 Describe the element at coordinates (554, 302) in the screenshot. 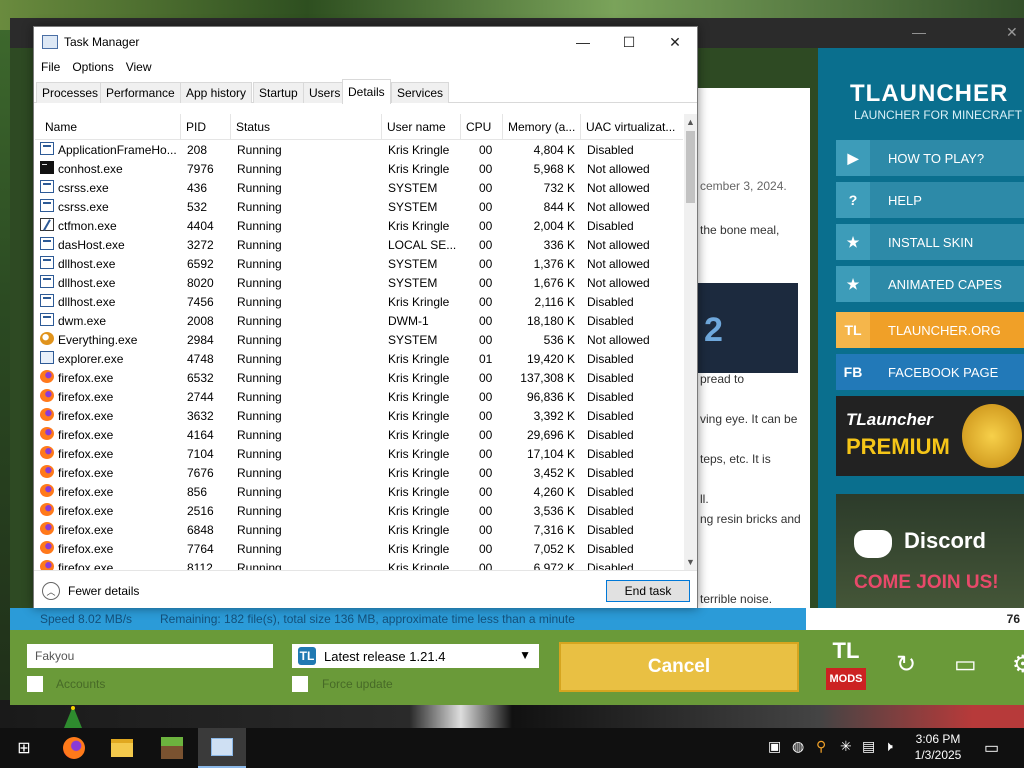

I see `cell-memory: 2,116 K` at that location.